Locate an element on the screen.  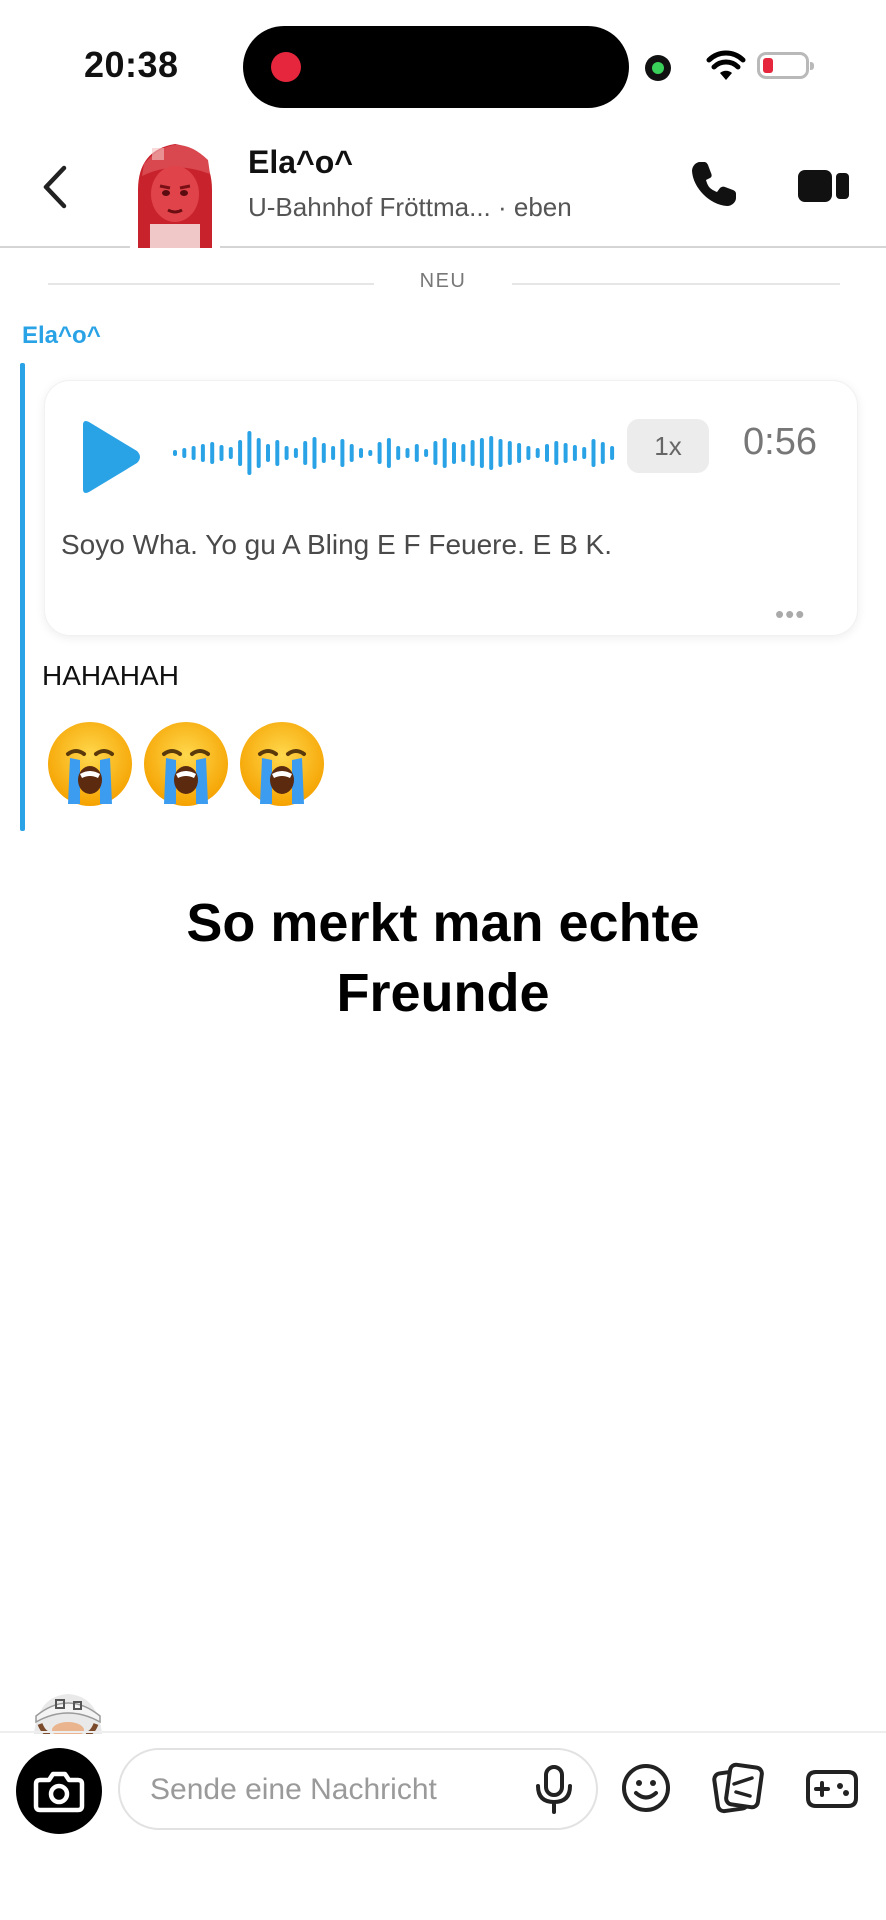
recording-indicator-icon is located at coordinates (286, 67).